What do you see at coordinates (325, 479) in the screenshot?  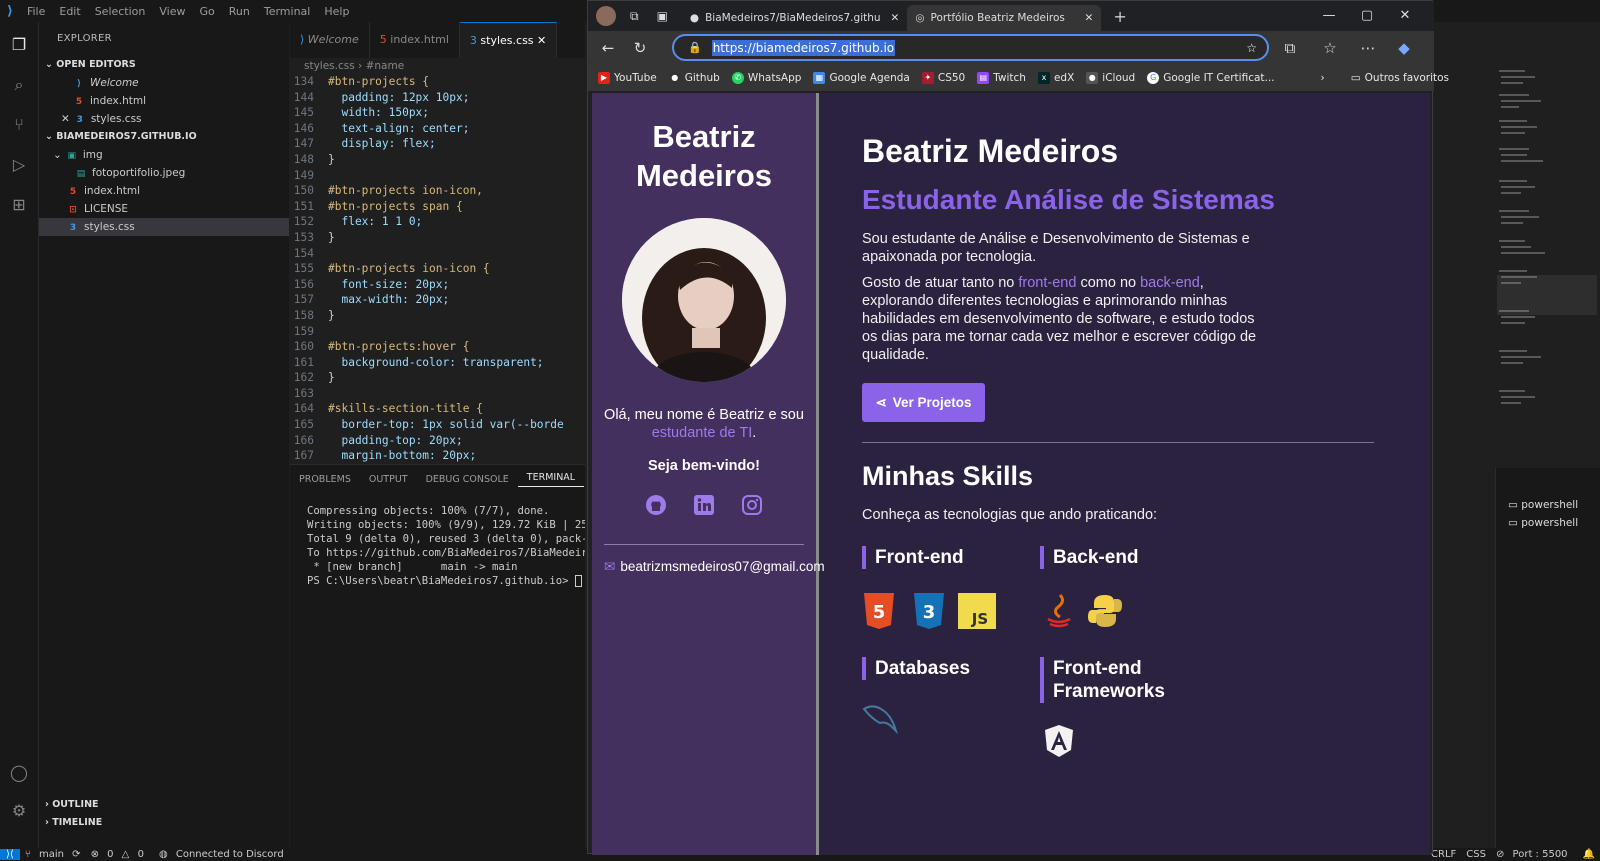 I see `tab-problems: PROBLEMS` at bounding box center [325, 479].